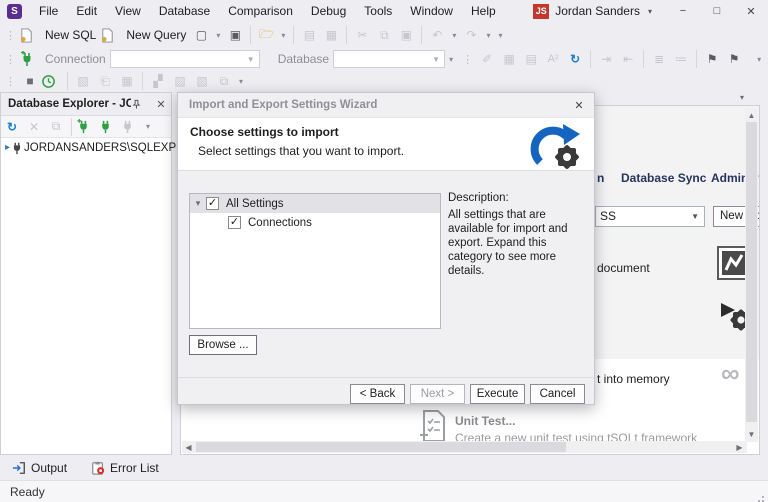 The width and height of the screenshot is (768, 502). What do you see at coordinates (378, 11) in the screenshot?
I see `menu-tools: Tools` at bounding box center [378, 11].